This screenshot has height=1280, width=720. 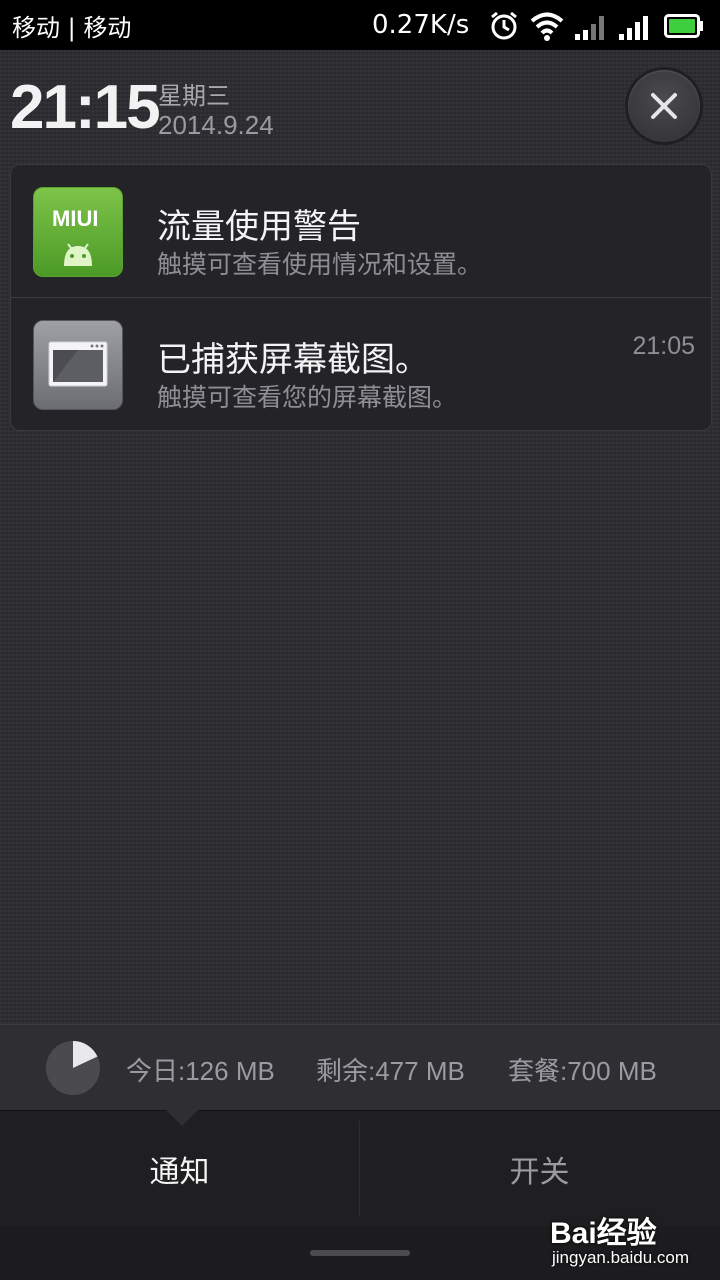 I want to click on panel-header: 21:15 星期三 2014.9.24, so click(x=360, y=106).